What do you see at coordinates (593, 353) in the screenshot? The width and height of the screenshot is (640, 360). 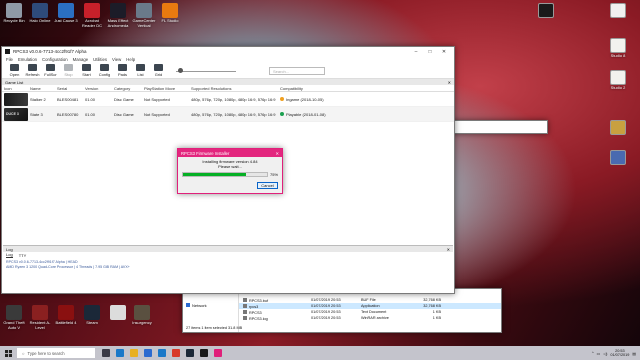 I see `chevron-up-icon: ^` at bounding box center [593, 353].